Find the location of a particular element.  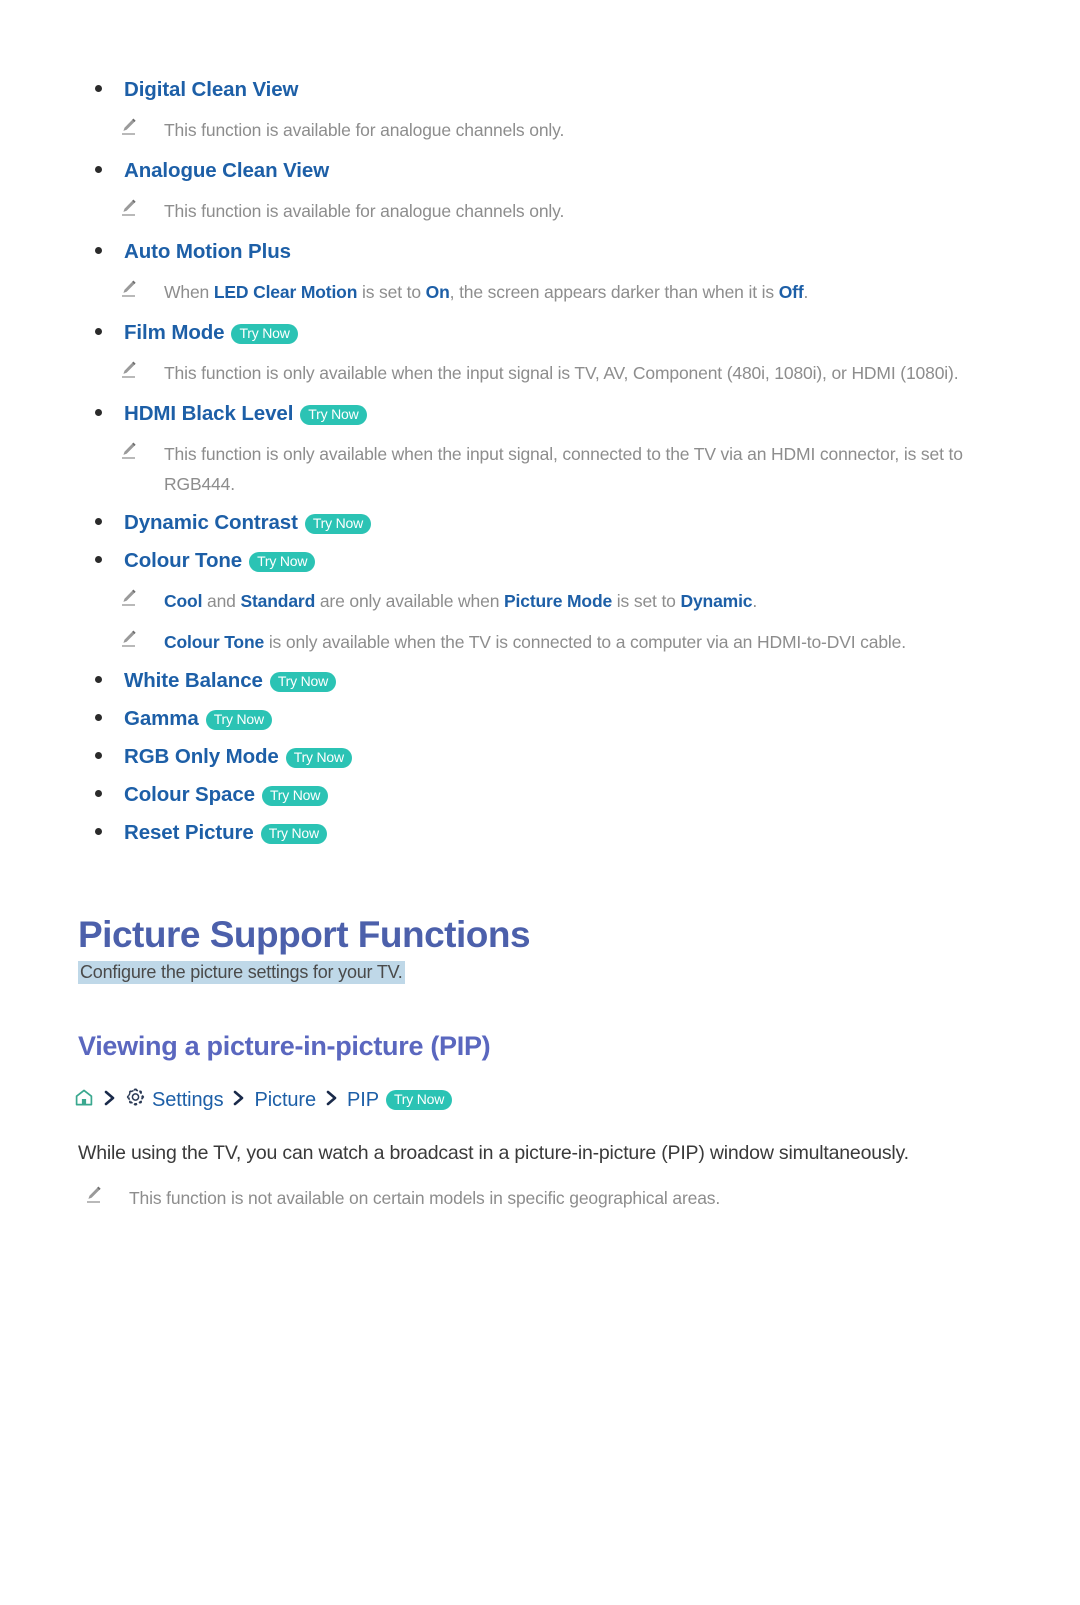

bullet-label-text: Reset Picture is located at coordinates (189, 832).